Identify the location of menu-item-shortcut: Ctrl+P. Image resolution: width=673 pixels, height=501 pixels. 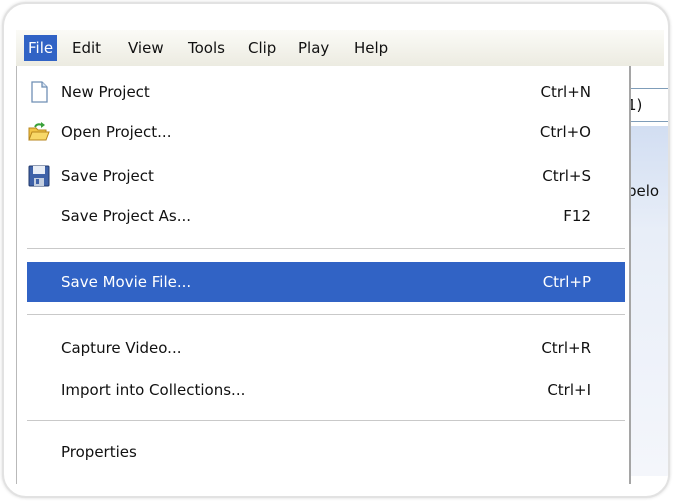
(566, 282).